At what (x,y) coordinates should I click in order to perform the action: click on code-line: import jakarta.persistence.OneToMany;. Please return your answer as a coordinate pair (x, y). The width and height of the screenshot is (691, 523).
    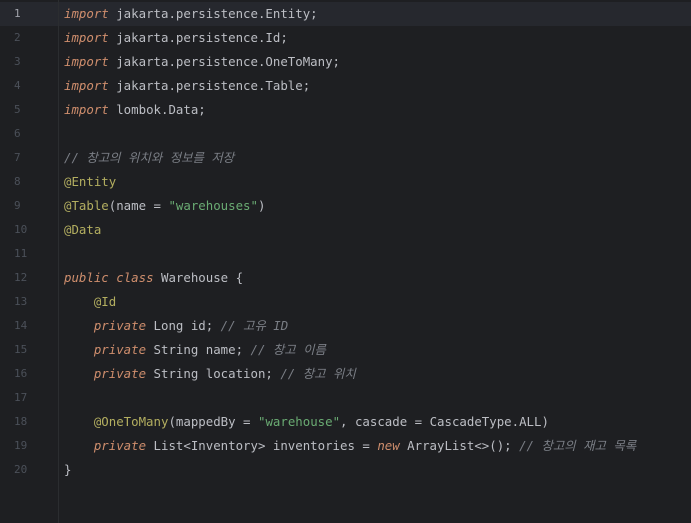
    Looking at the image, I should click on (375, 62).